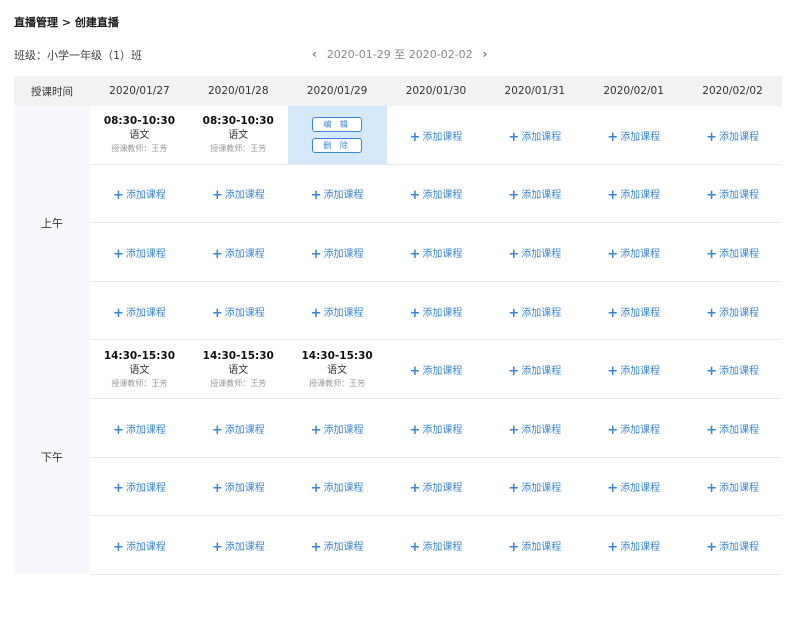 This screenshot has width=800, height=625. What do you see at coordinates (337, 145) in the screenshot?
I see `delete-button: 删 除` at bounding box center [337, 145].